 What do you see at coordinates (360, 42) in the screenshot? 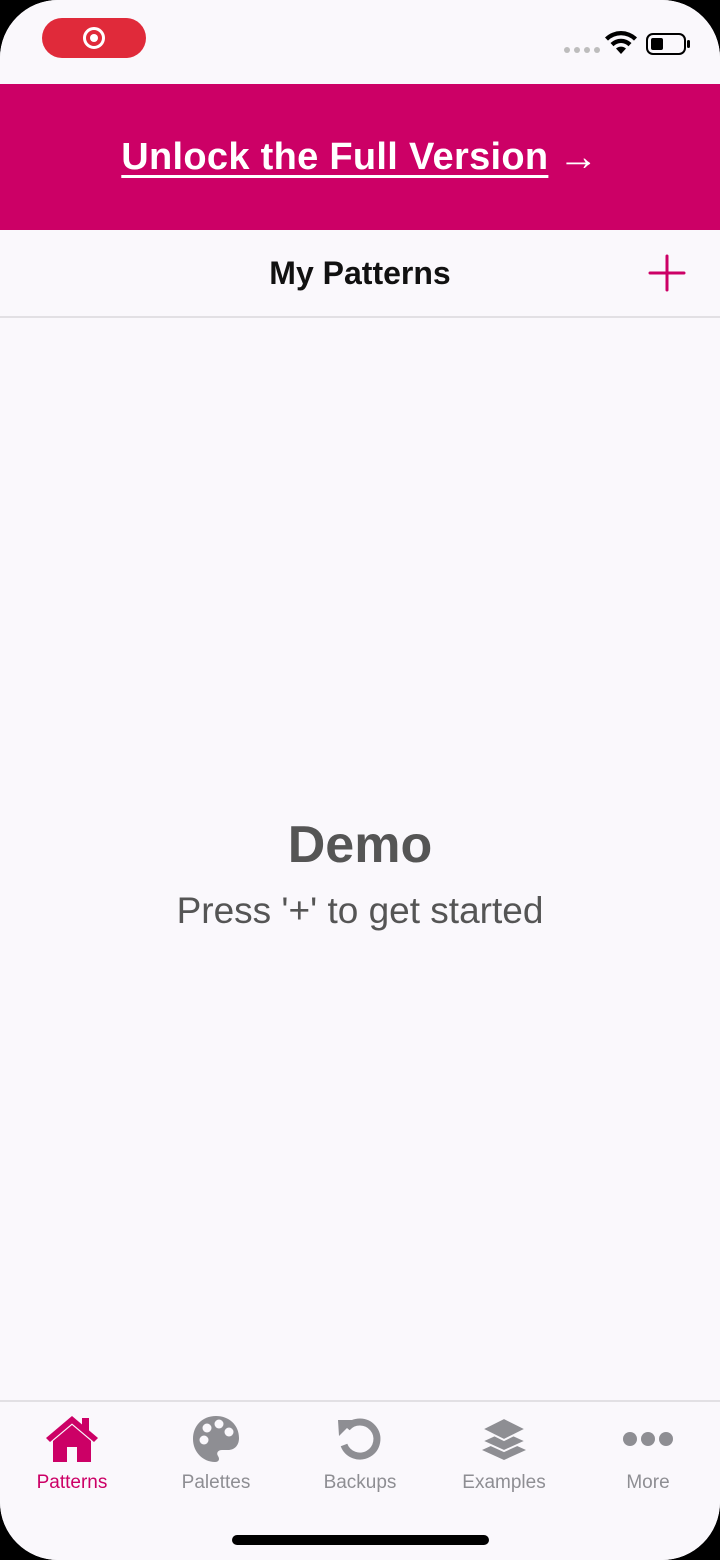
I see `status-bar` at bounding box center [360, 42].